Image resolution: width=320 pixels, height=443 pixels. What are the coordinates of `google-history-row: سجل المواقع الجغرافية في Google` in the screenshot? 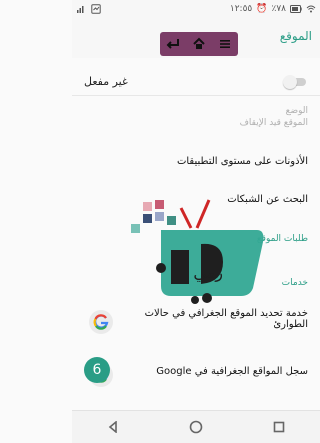 It's located at (216, 371).